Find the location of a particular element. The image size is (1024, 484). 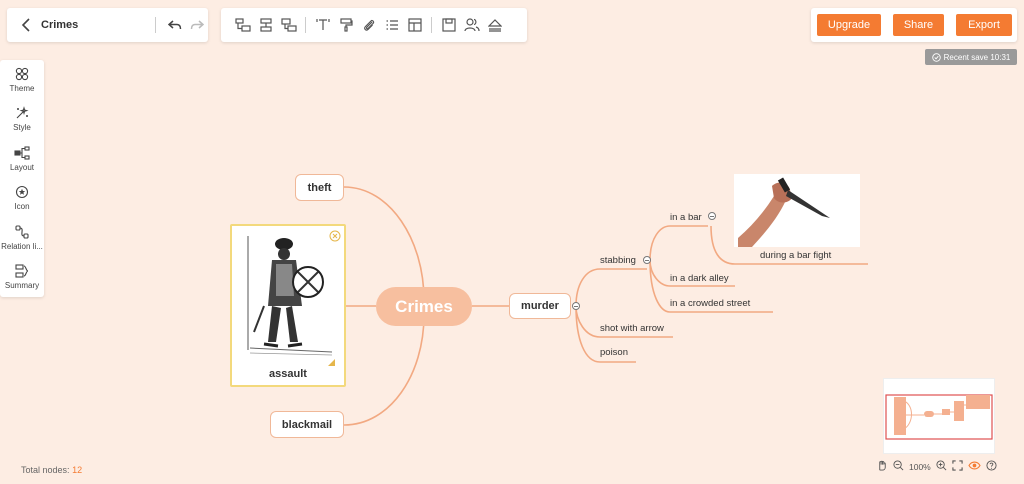

sidebar-item-icon: Icon is located at coordinates (22, 199).